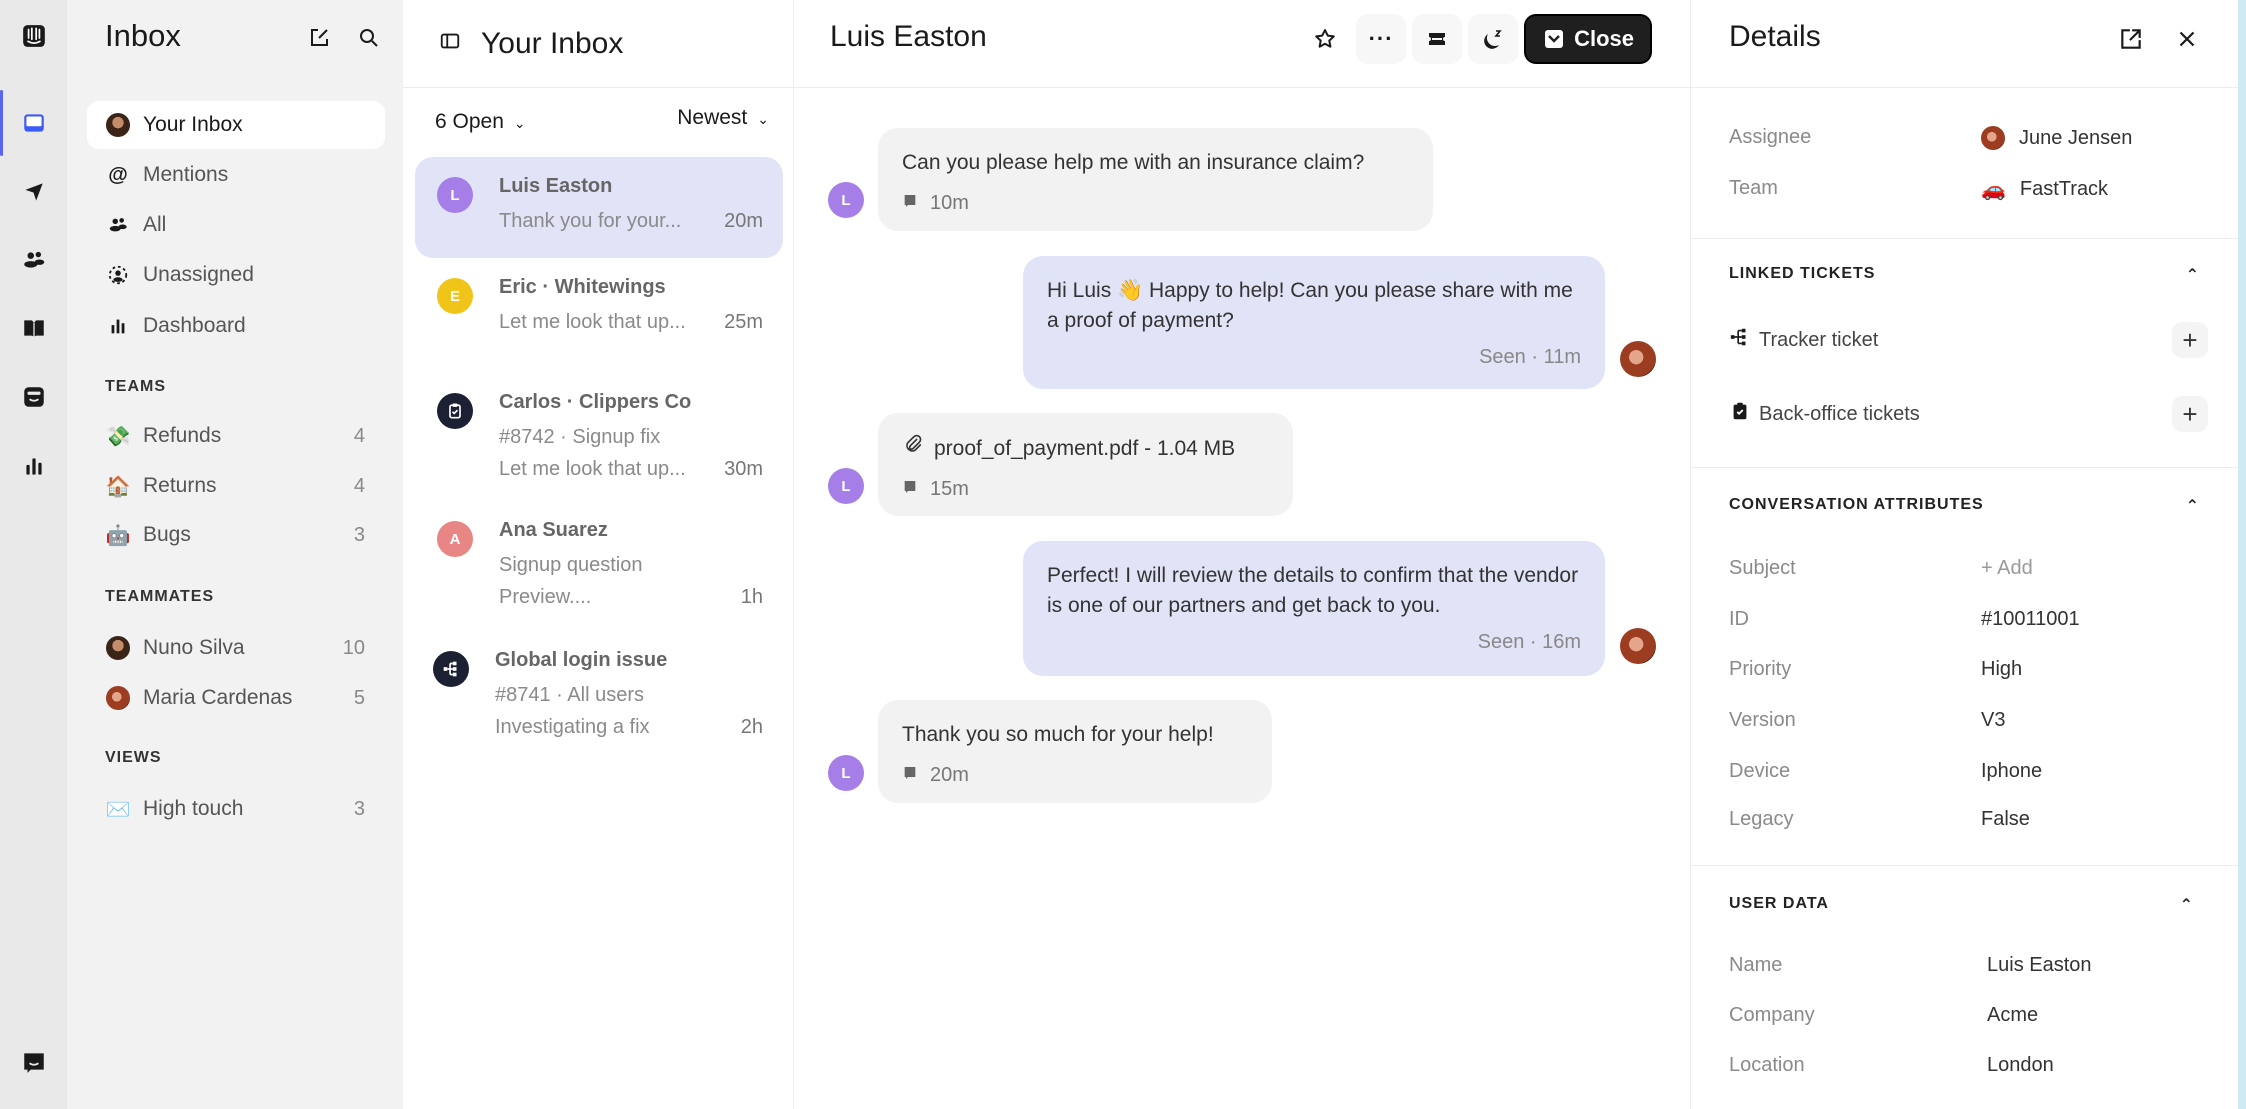 This screenshot has height=1109, width=2246. Describe the element at coordinates (34, 466) in the screenshot. I see `reports-bar-chart-icon` at that location.